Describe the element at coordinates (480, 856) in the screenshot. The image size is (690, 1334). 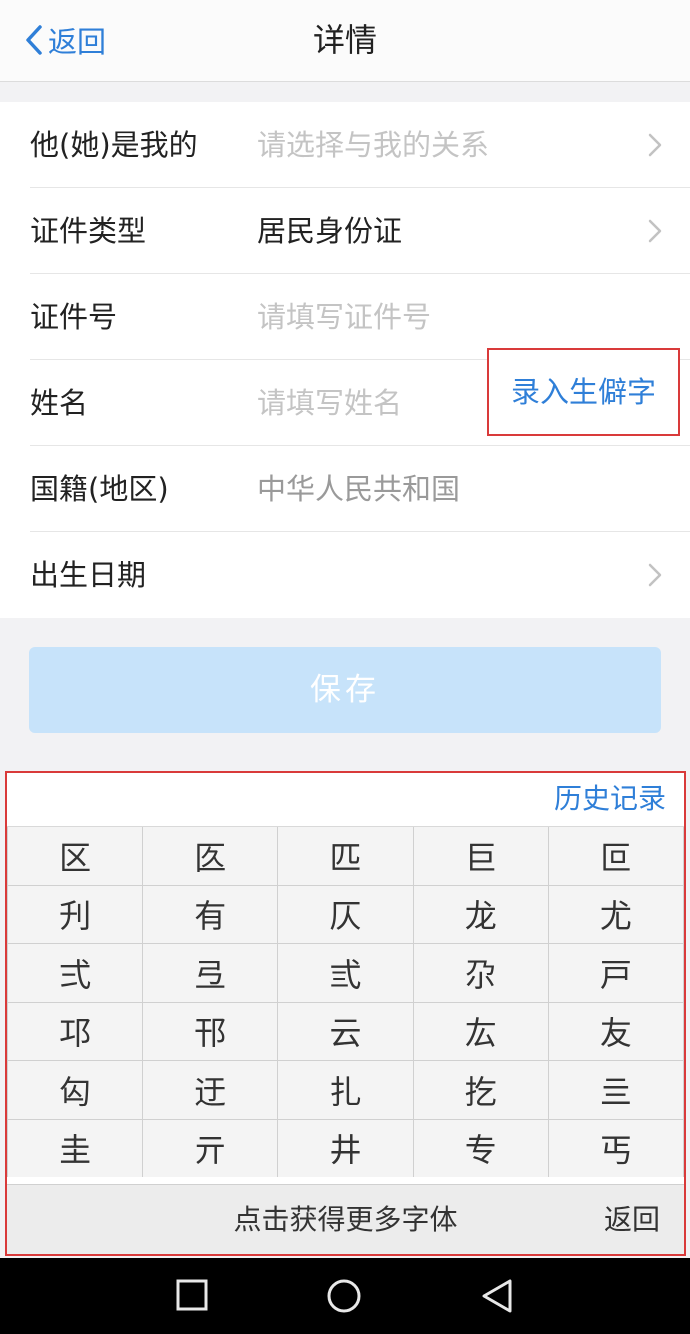
I see `character-key: 巨` at that location.